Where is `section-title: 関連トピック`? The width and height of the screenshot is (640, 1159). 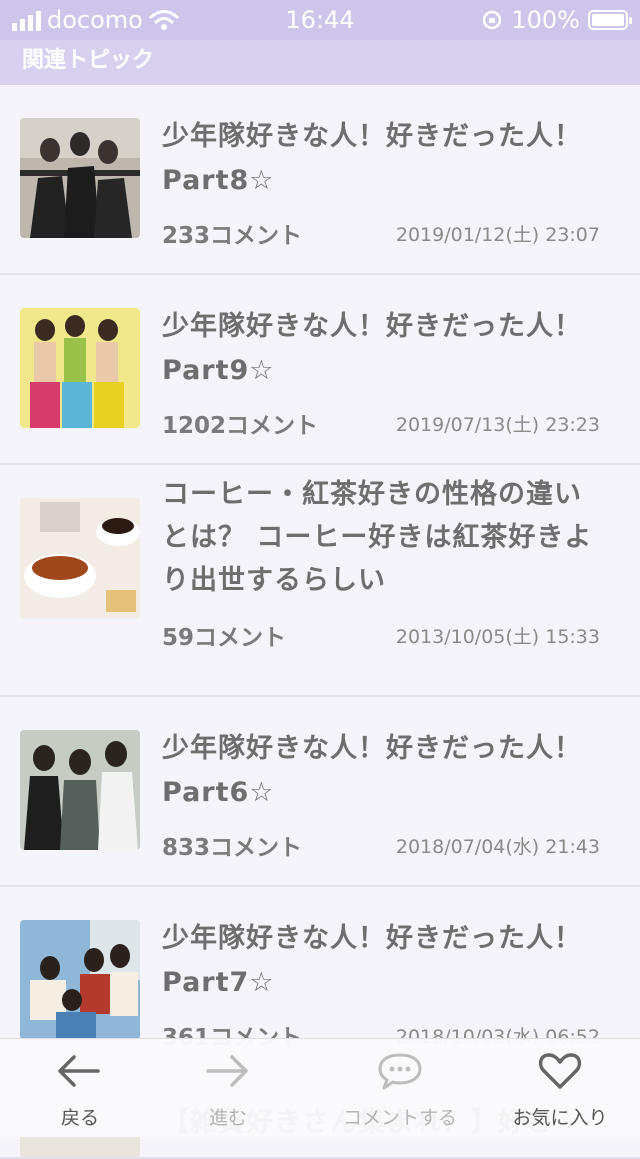
section-title: 関連トピック is located at coordinates (88, 60).